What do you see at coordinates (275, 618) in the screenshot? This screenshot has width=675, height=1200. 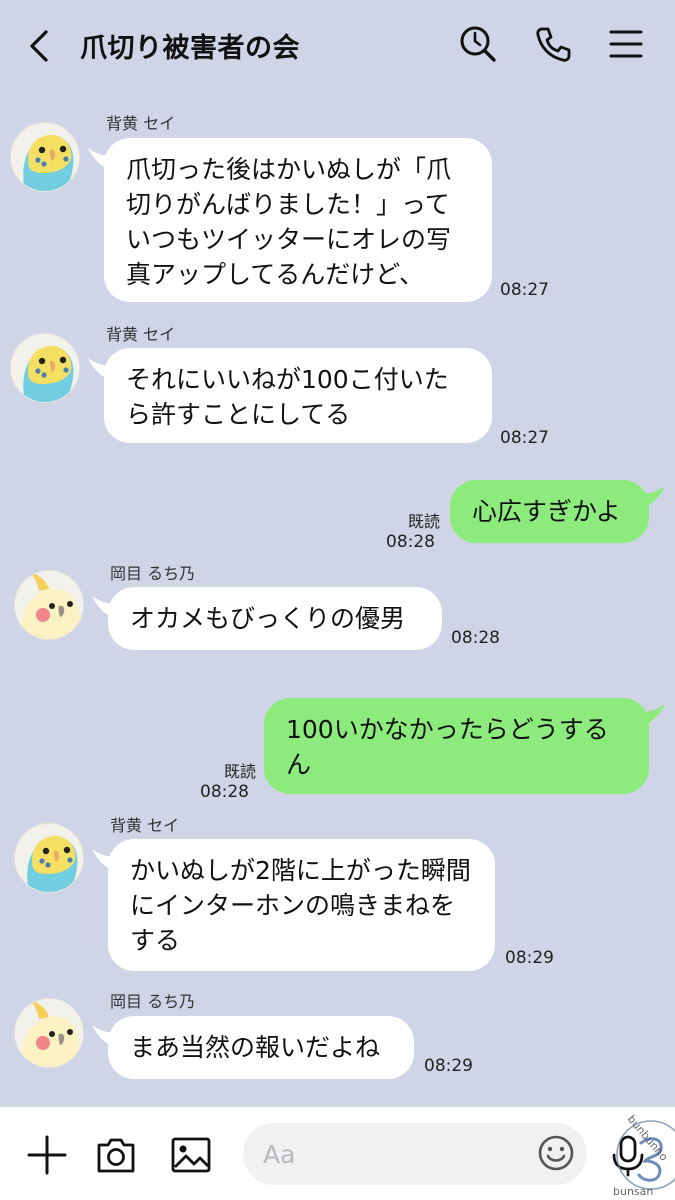 I see `message-bubble: オカメもびっくりの優男` at bounding box center [275, 618].